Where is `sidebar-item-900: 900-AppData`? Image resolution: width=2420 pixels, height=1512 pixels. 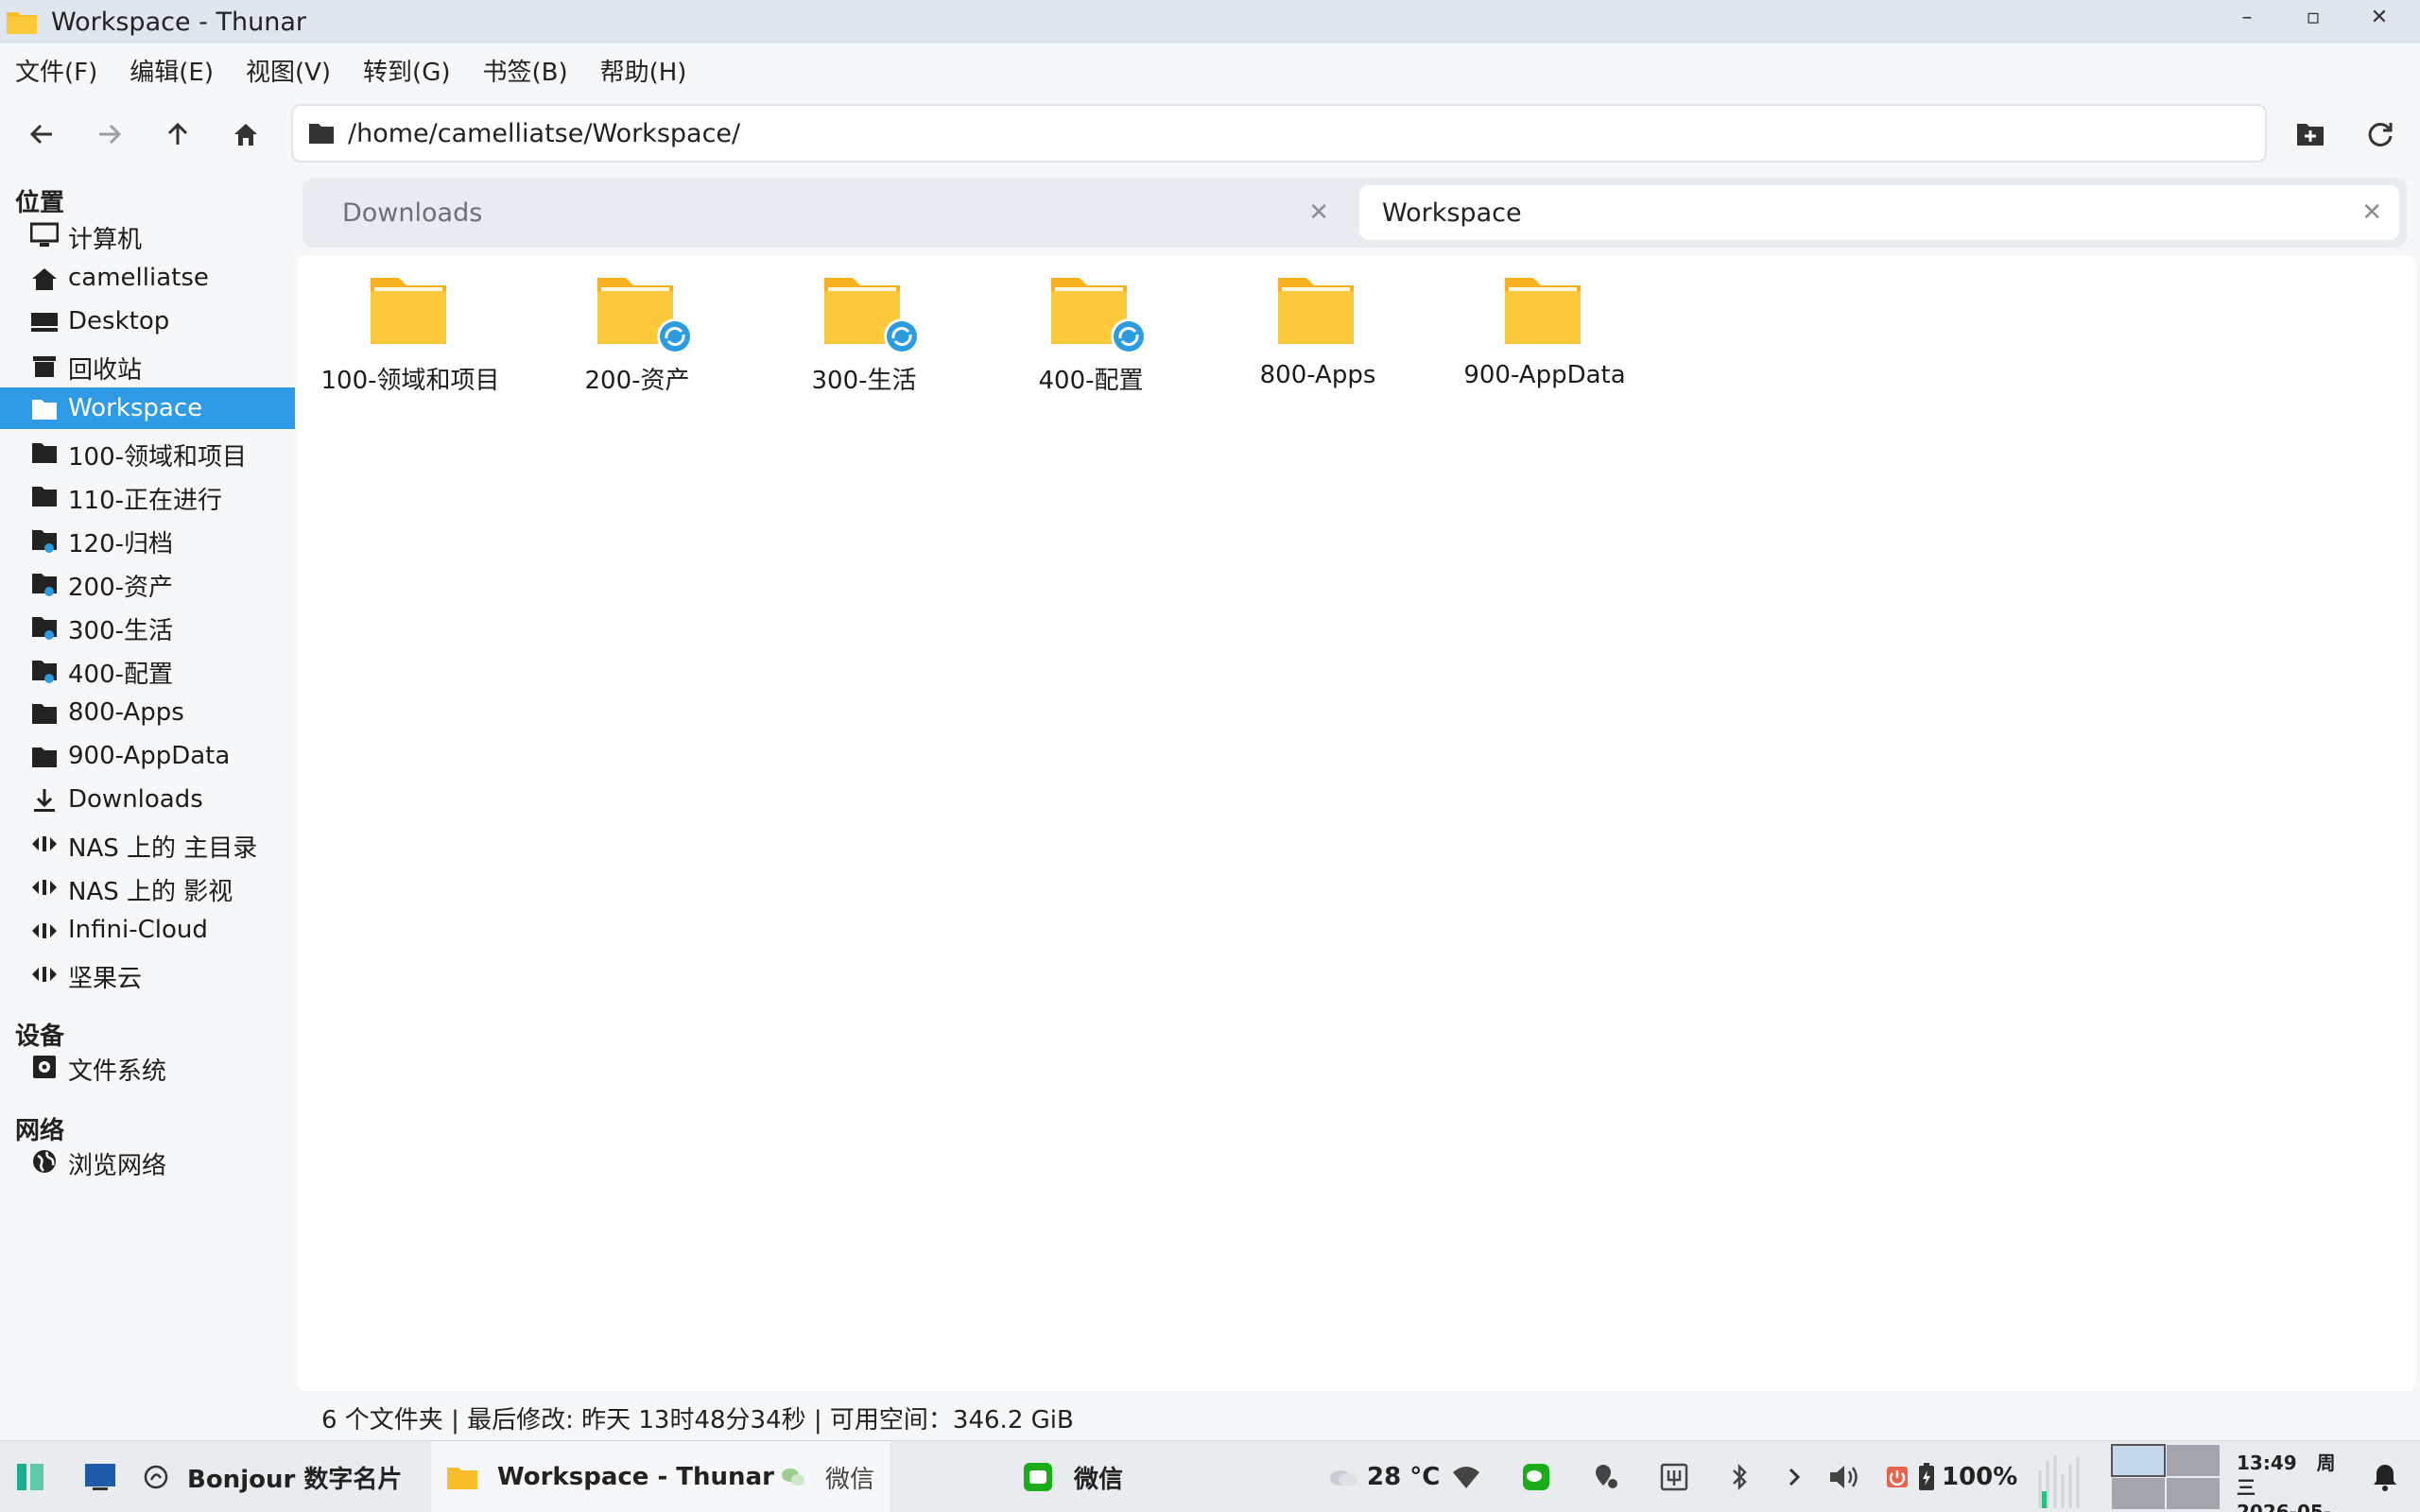
sidebar-item-900: 900-AppData is located at coordinates (147, 756).